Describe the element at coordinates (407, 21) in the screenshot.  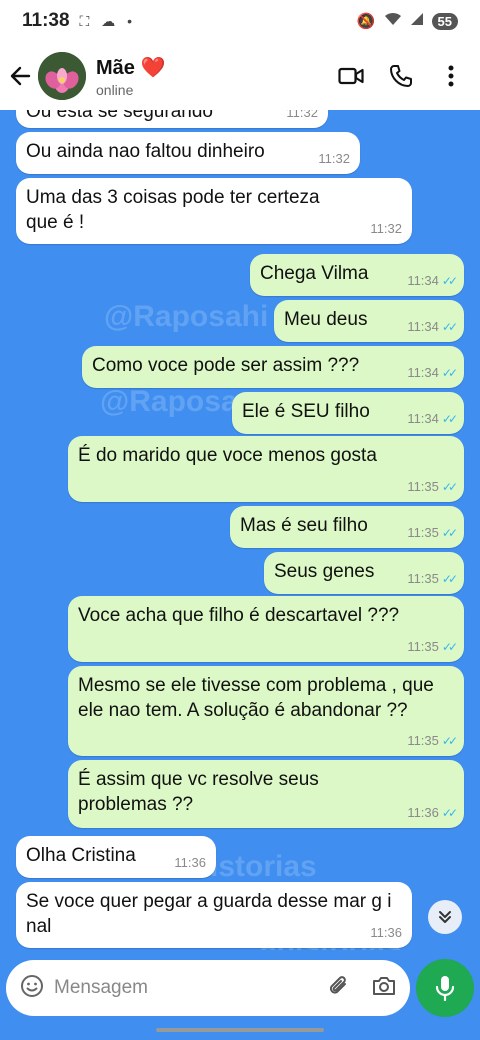
I see `status-right: 🔕 55` at that location.